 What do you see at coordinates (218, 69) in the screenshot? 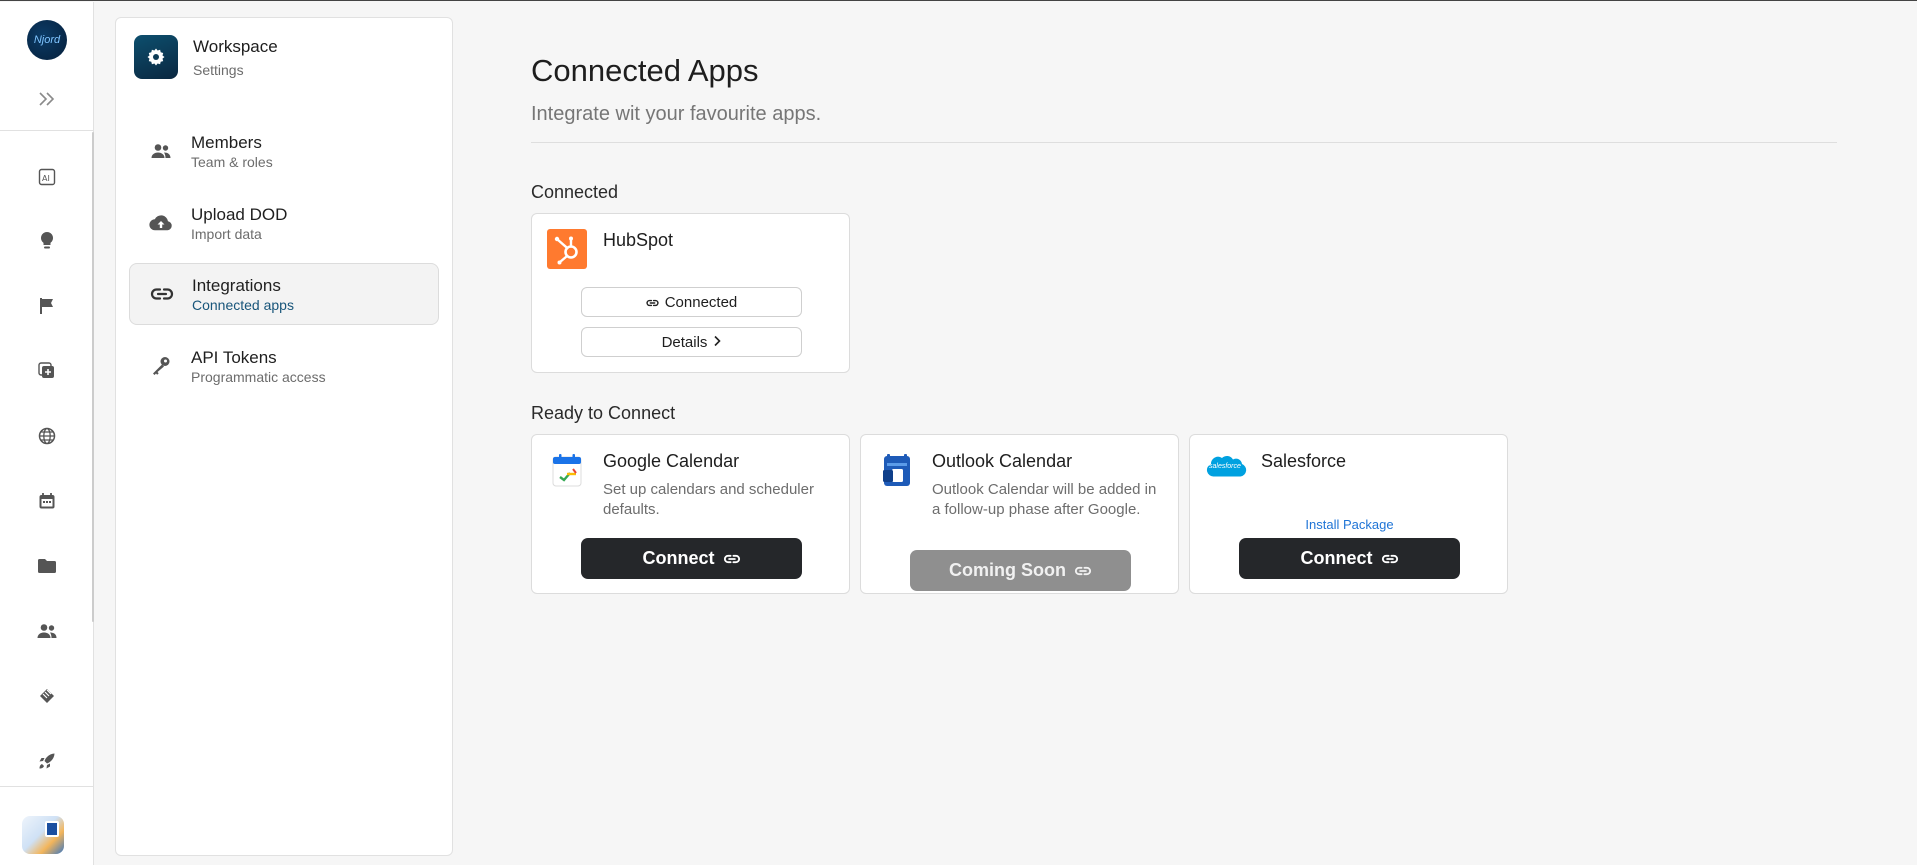
I see `workspace-subtitle: Settings` at bounding box center [218, 69].